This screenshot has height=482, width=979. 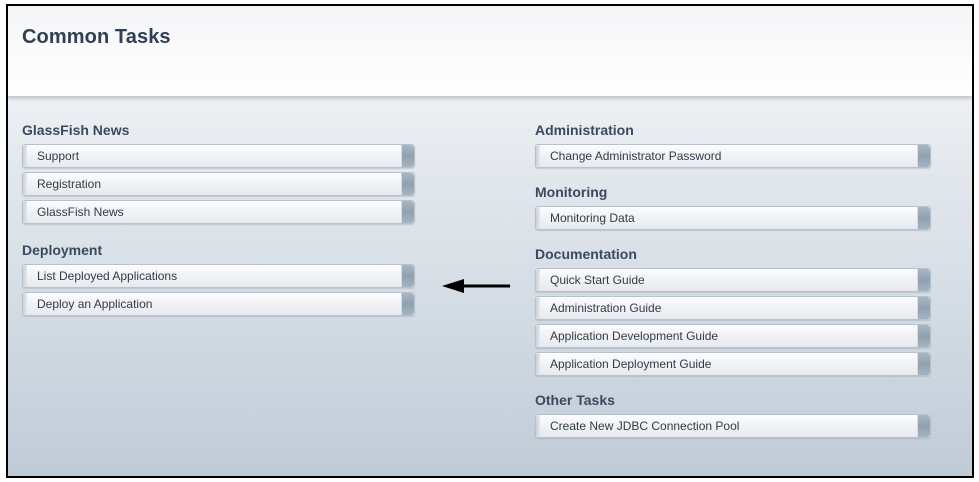 What do you see at coordinates (733, 218) in the screenshot?
I see `task-button-monitoring-data: Monitoring Data` at bounding box center [733, 218].